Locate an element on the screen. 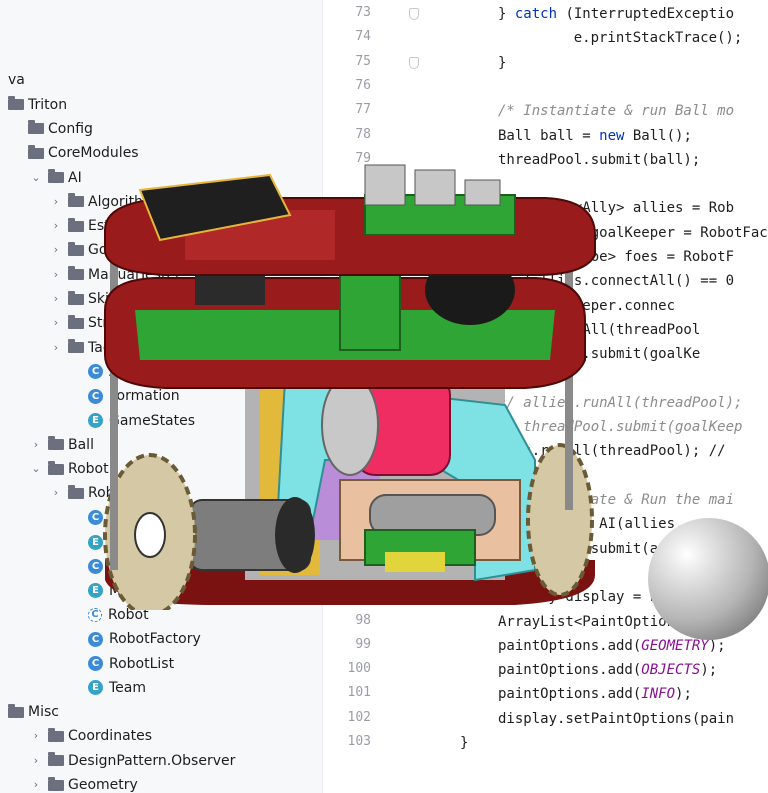 This screenshot has height=793, width=768. tree-item-label: DesignPattern.Observer is located at coordinates (152, 760).